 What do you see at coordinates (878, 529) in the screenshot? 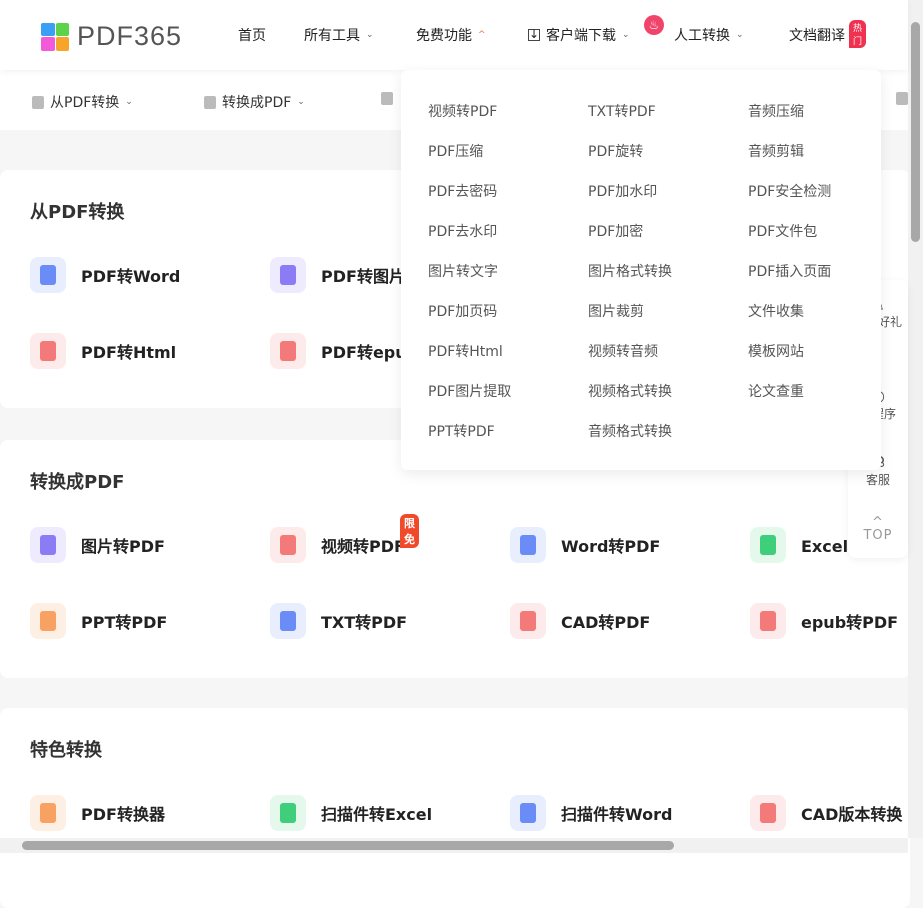
I see `back-to-top-button: ^ TOP` at bounding box center [878, 529].